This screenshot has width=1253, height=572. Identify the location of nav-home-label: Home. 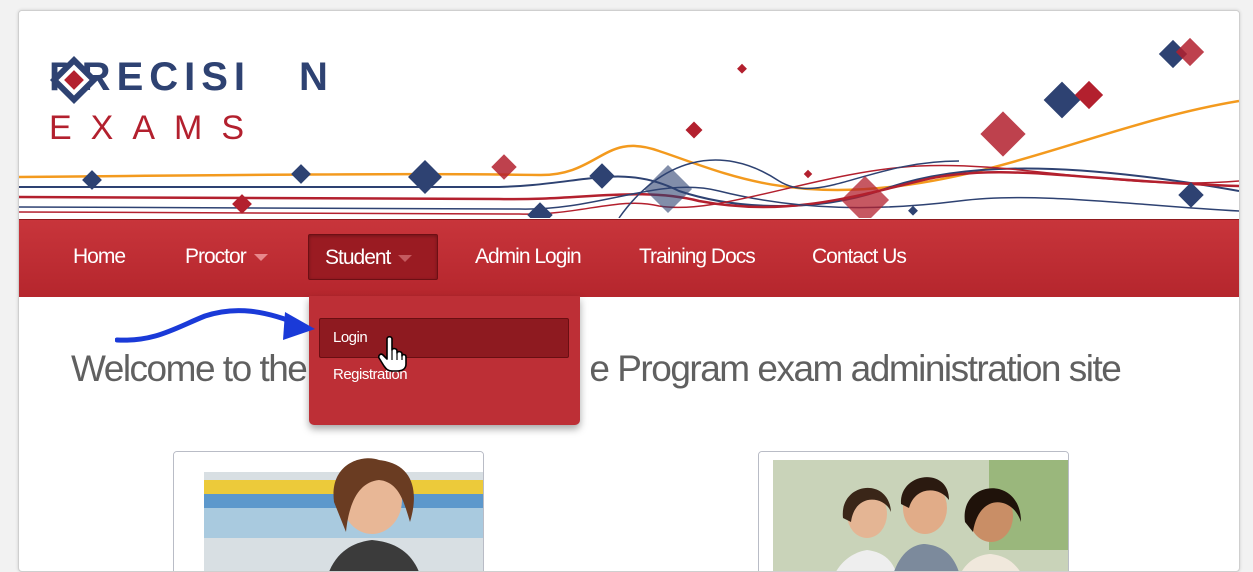
(99, 256).